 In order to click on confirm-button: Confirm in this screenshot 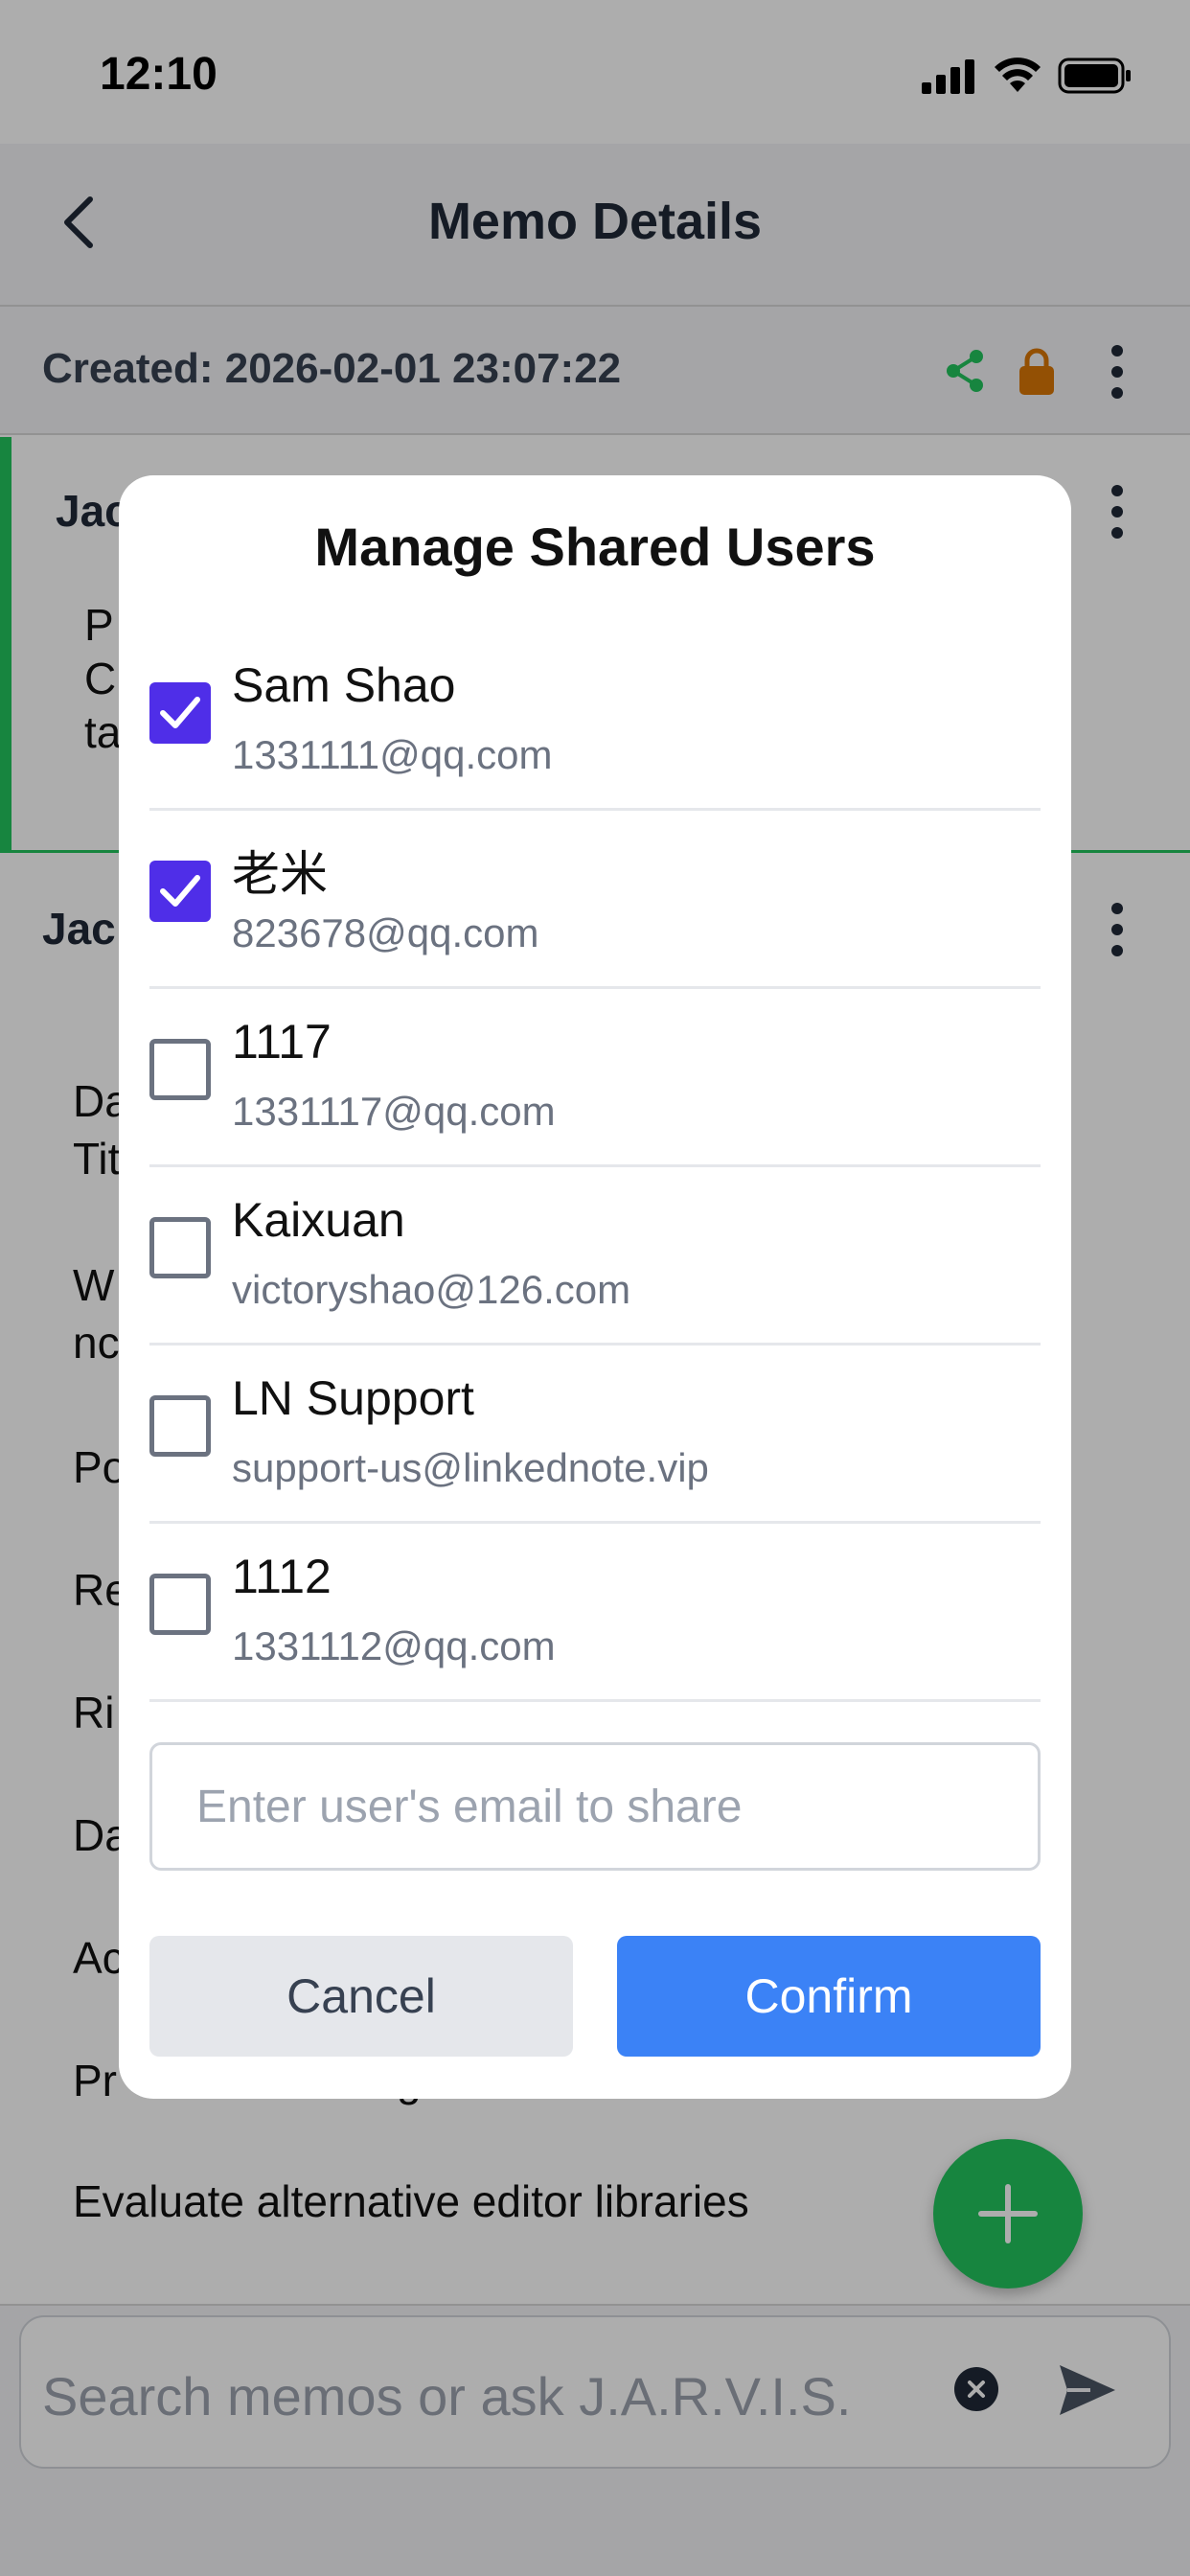, I will do `click(829, 1997)`.